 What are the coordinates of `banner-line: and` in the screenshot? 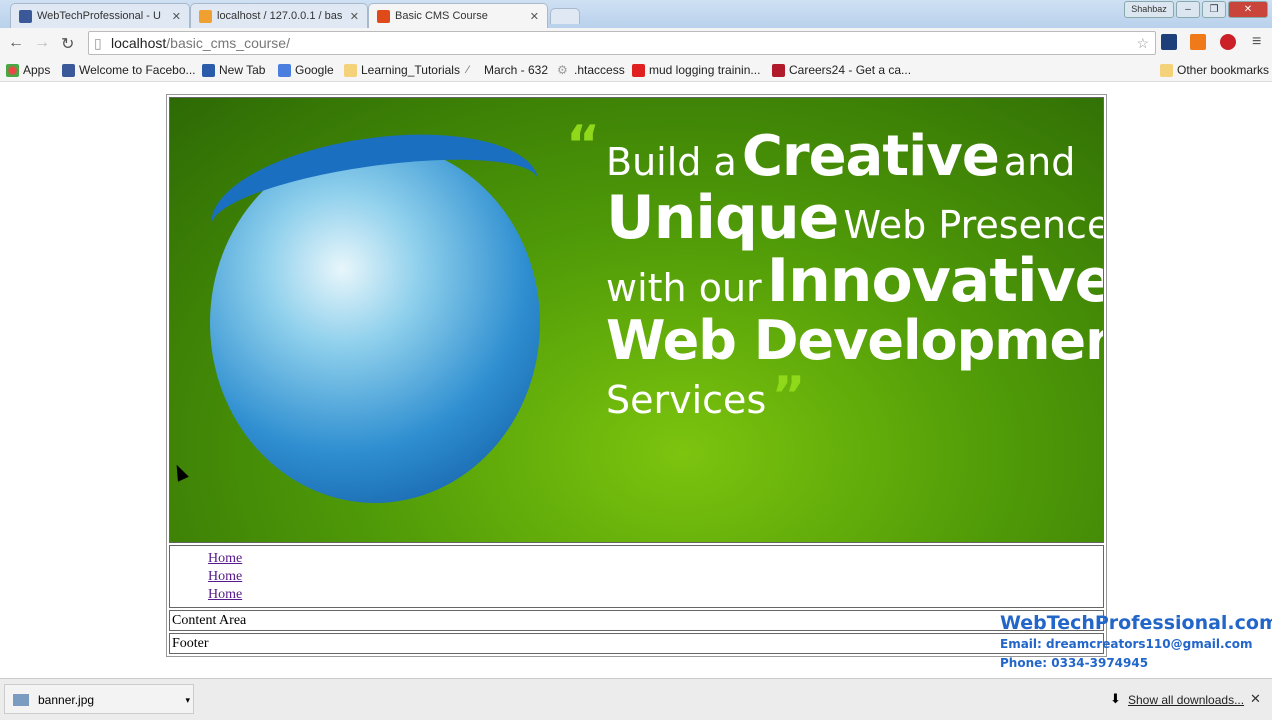 It's located at (1039, 162).